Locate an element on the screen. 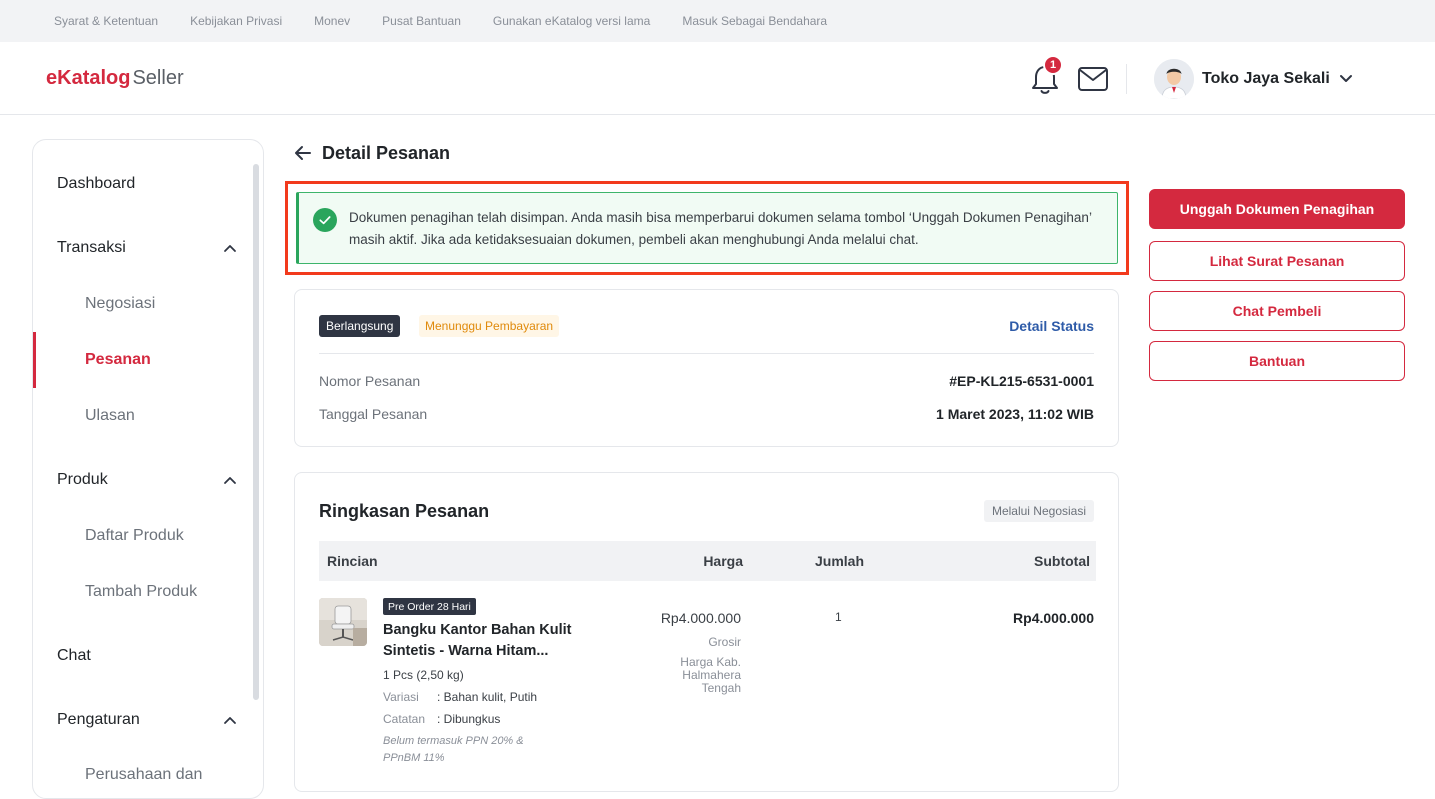 This screenshot has height=799, width=1435. detail-status-link: Detail Status is located at coordinates (1051, 326).